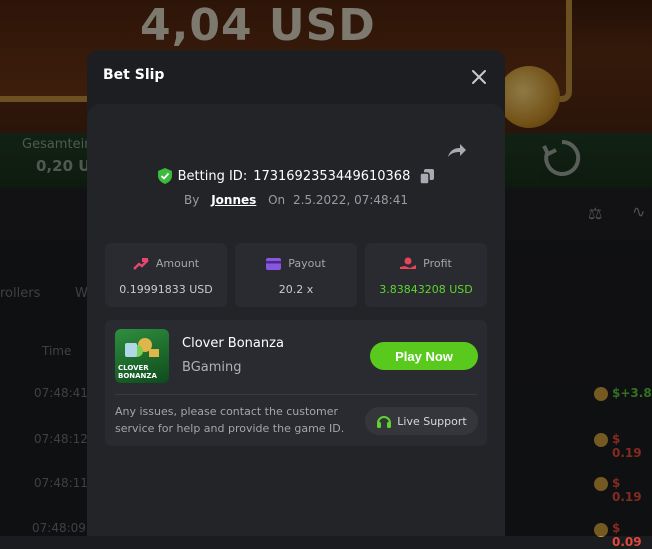 The width and height of the screenshot is (652, 549). What do you see at coordinates (233, 200) in the screenshot?
I see `user-link: Jonnes` at bounding box center [233, 200].